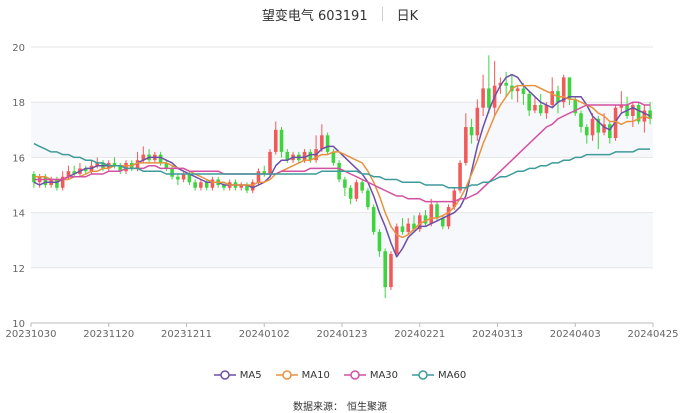 This screenshot has width=680, height=413. I want to click on legend-label-ma30: MA30, so click(384, 375).